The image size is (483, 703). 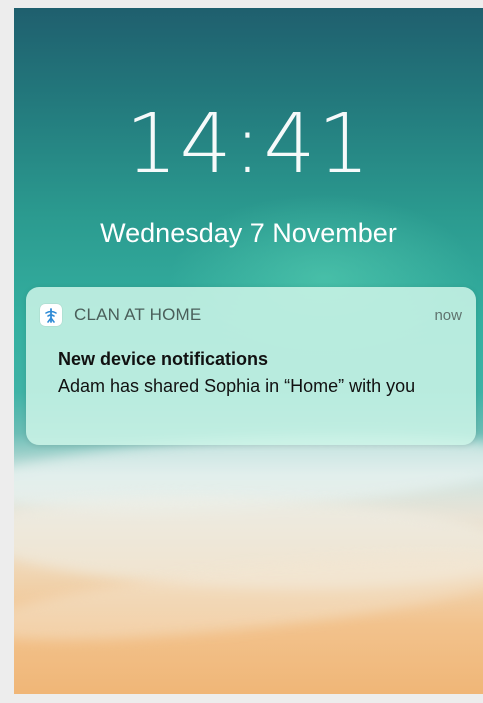 I want to click on notification-title: New device notifications, so click(x=163, y=359).